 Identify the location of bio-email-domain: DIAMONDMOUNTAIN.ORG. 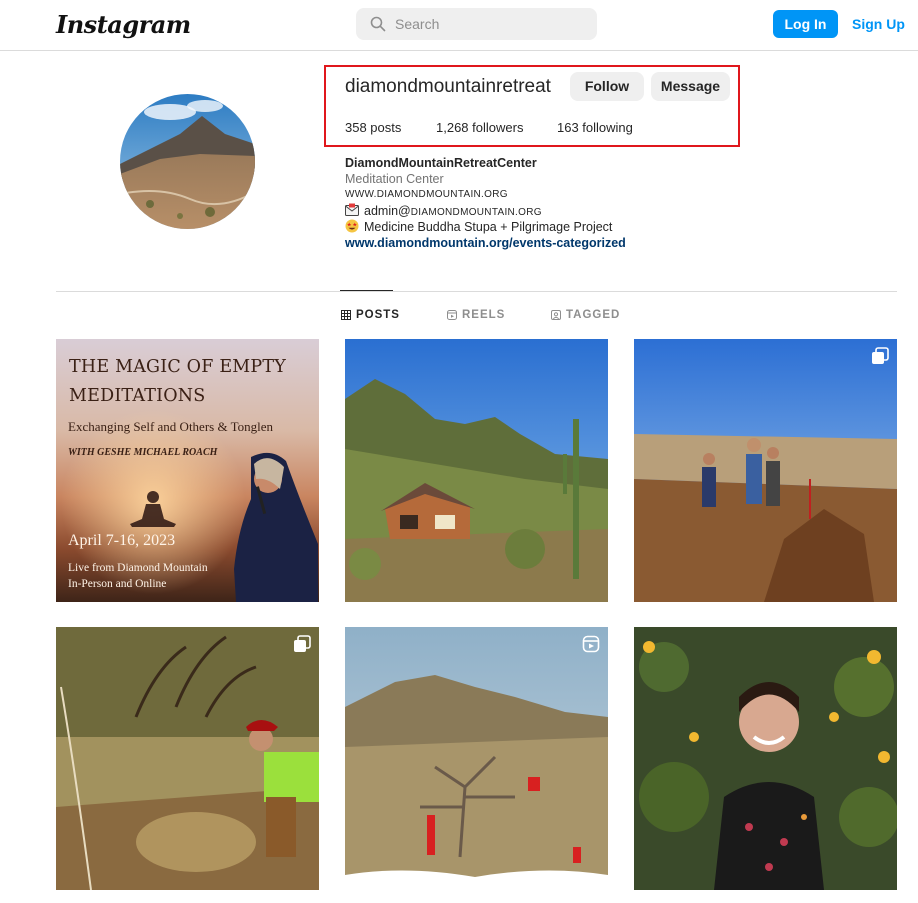
(476, 212).